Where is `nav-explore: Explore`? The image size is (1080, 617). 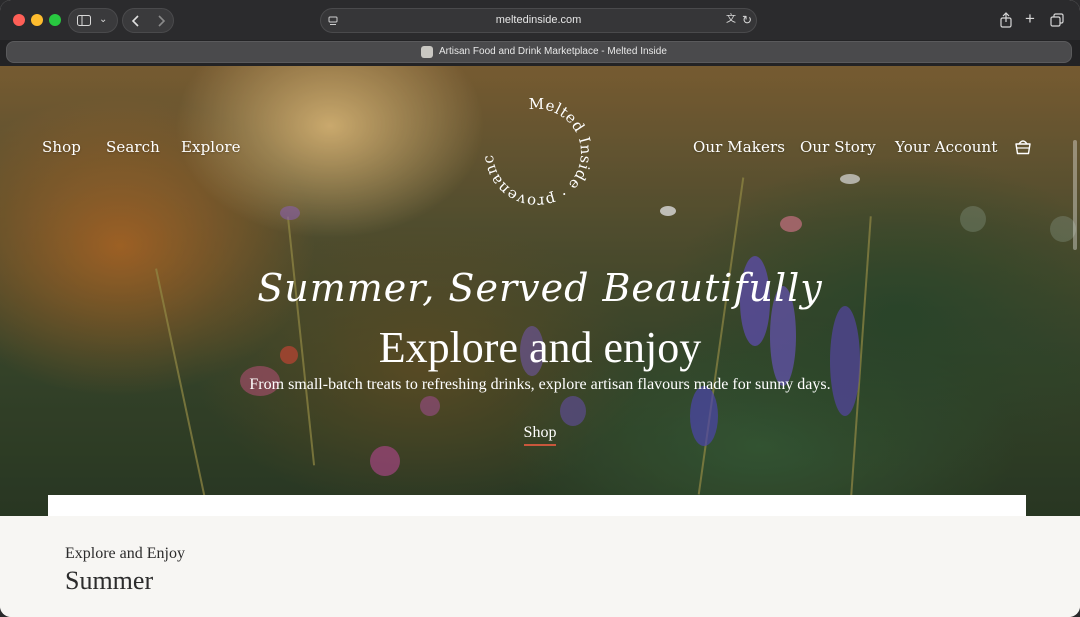
nav-explore: Explore is located at coordinates (211, 147).